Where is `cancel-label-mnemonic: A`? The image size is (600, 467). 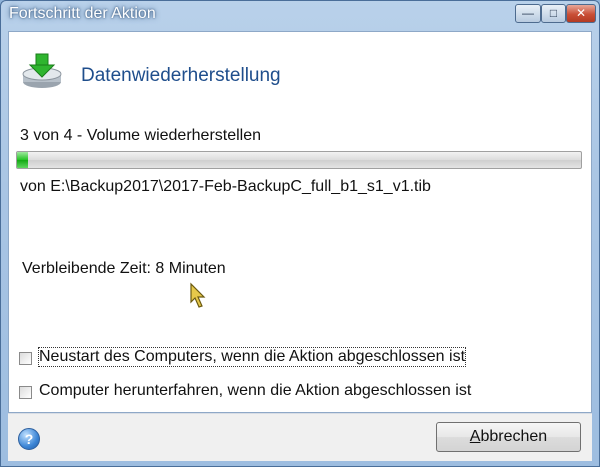 cancel-label-mnemonic: A is located at coordinates (475, 436).